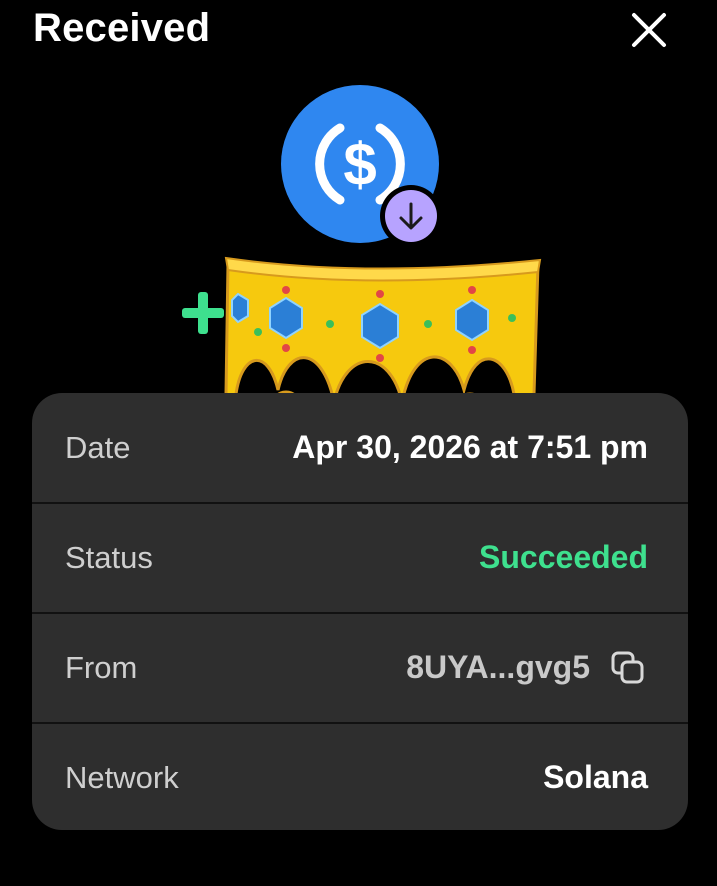 Image resolution: width=717 pixels, height=886 pixels. I want to click on status-label: Status, so click(109, 557).